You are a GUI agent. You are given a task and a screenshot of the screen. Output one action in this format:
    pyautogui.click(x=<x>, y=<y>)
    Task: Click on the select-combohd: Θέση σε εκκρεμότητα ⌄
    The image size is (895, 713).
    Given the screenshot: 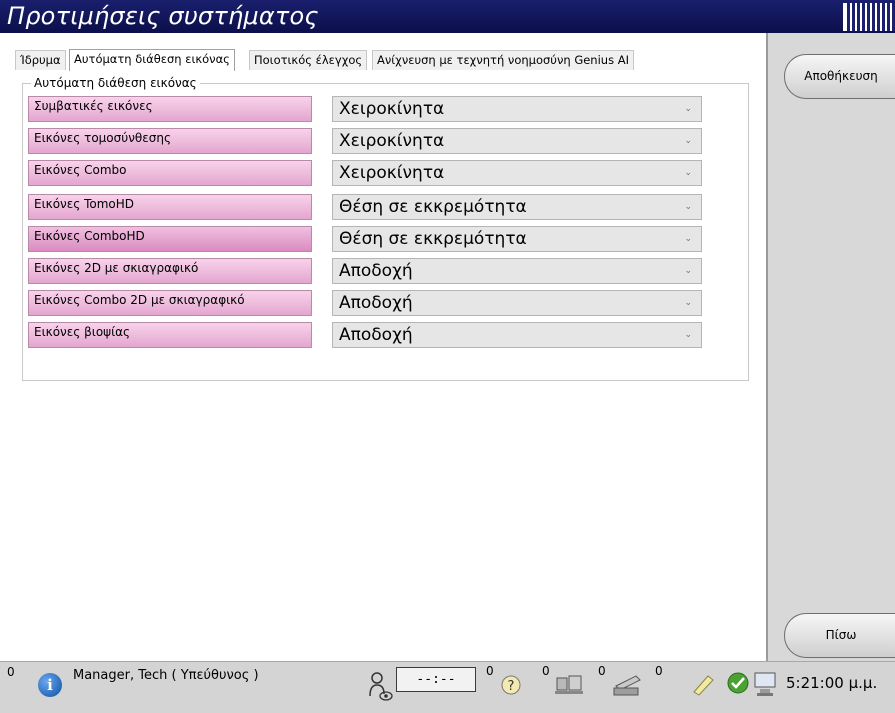 What is the action you would take?
    pyautogui.click(x=517, y=239)
    